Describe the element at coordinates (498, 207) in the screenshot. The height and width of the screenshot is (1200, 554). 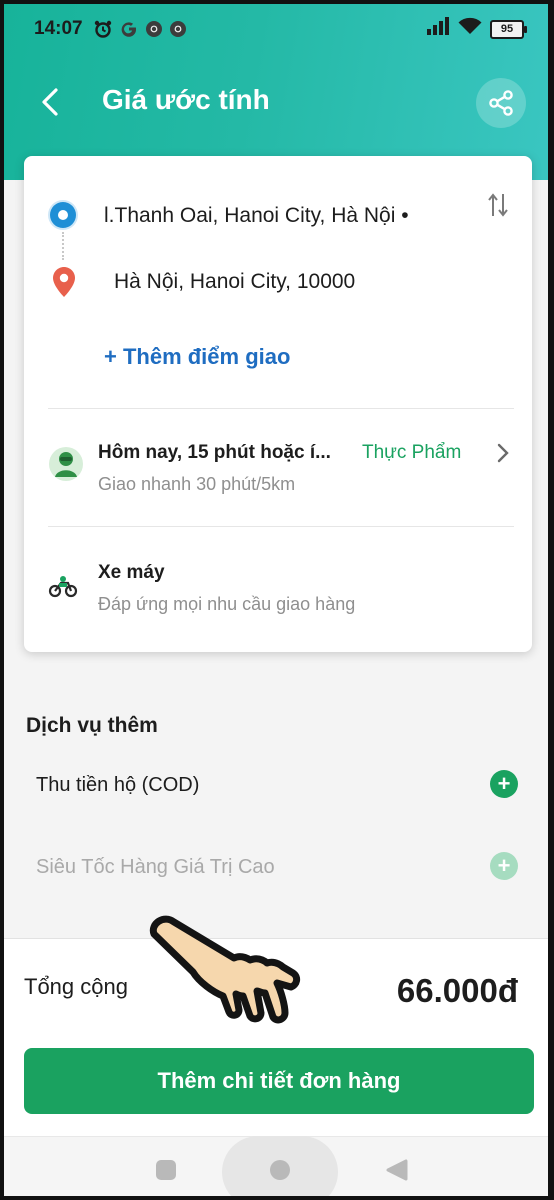
I see `swap-icon` at that location.